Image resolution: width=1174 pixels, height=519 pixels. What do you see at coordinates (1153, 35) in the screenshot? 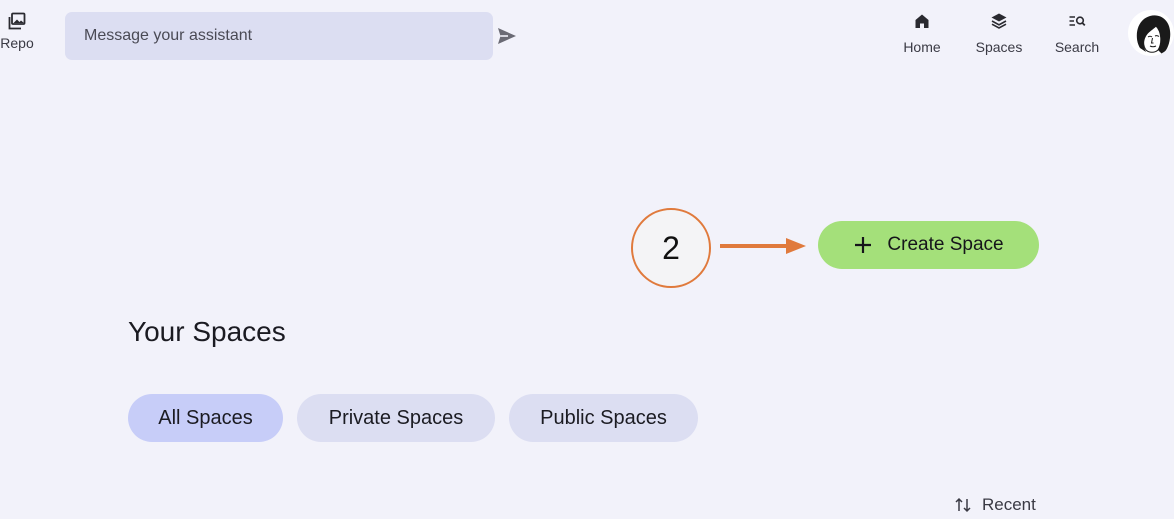
I see `avatar-portrait-icon` at bounding box center [1153, 35].